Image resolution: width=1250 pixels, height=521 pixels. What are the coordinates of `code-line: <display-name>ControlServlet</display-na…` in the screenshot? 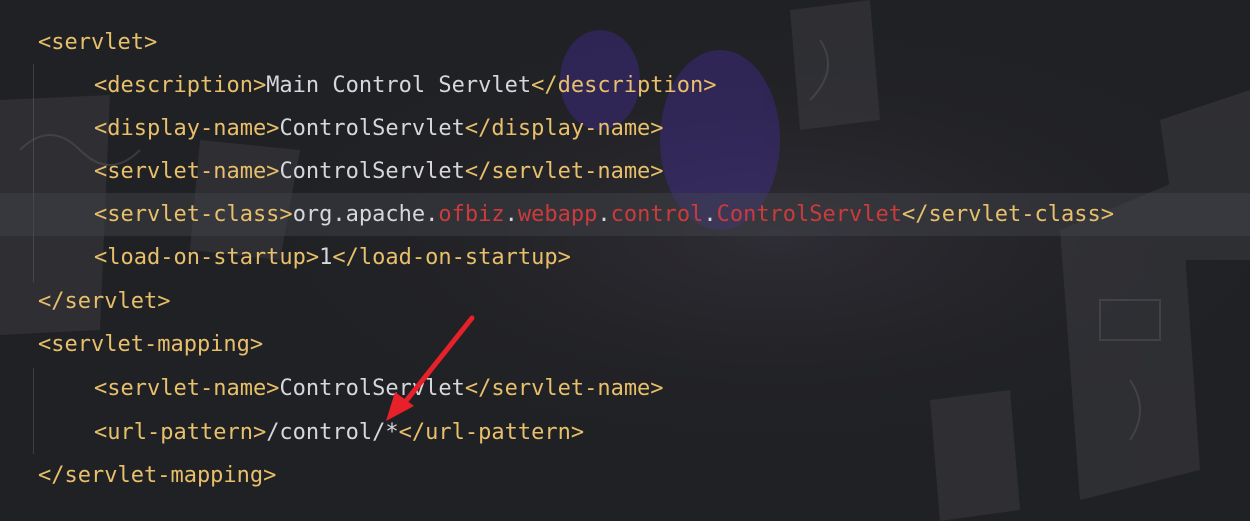 It's located at (625, 128).